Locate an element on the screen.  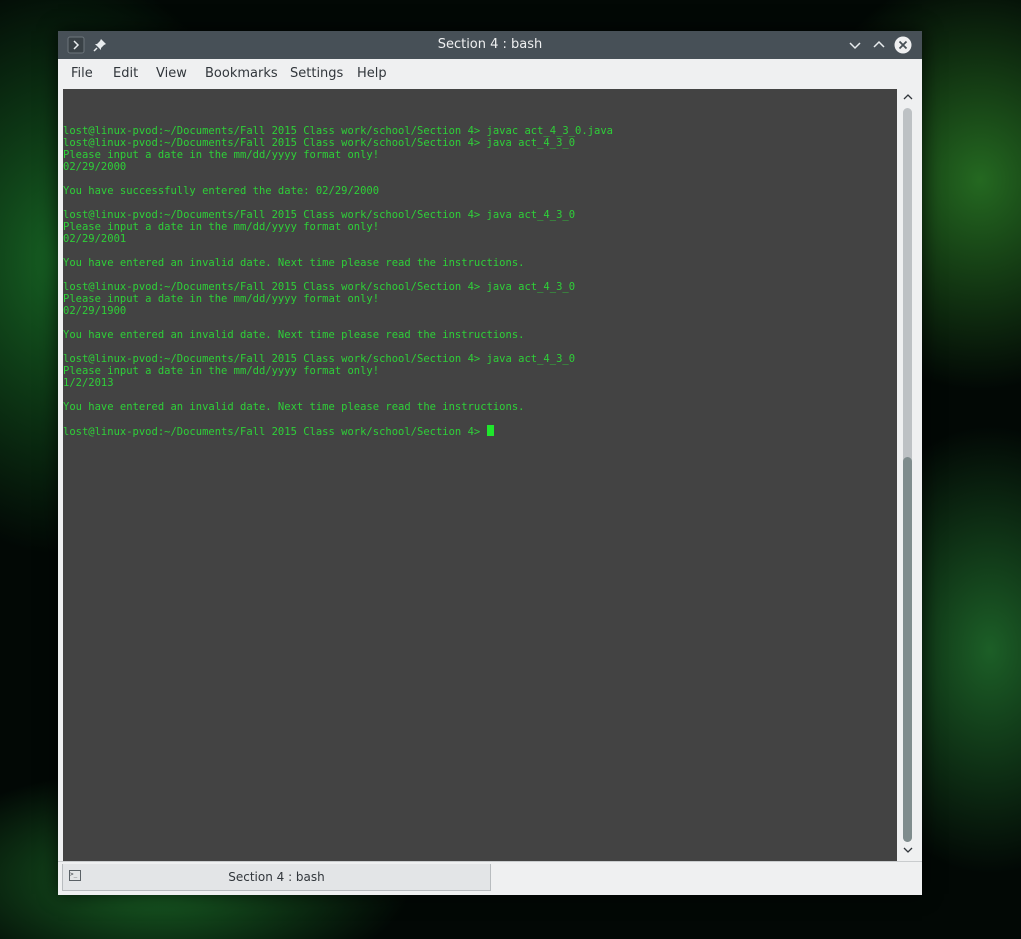
tab-section-4-bash: >_ Section 4 : bash is located at coordinates (276, 877).